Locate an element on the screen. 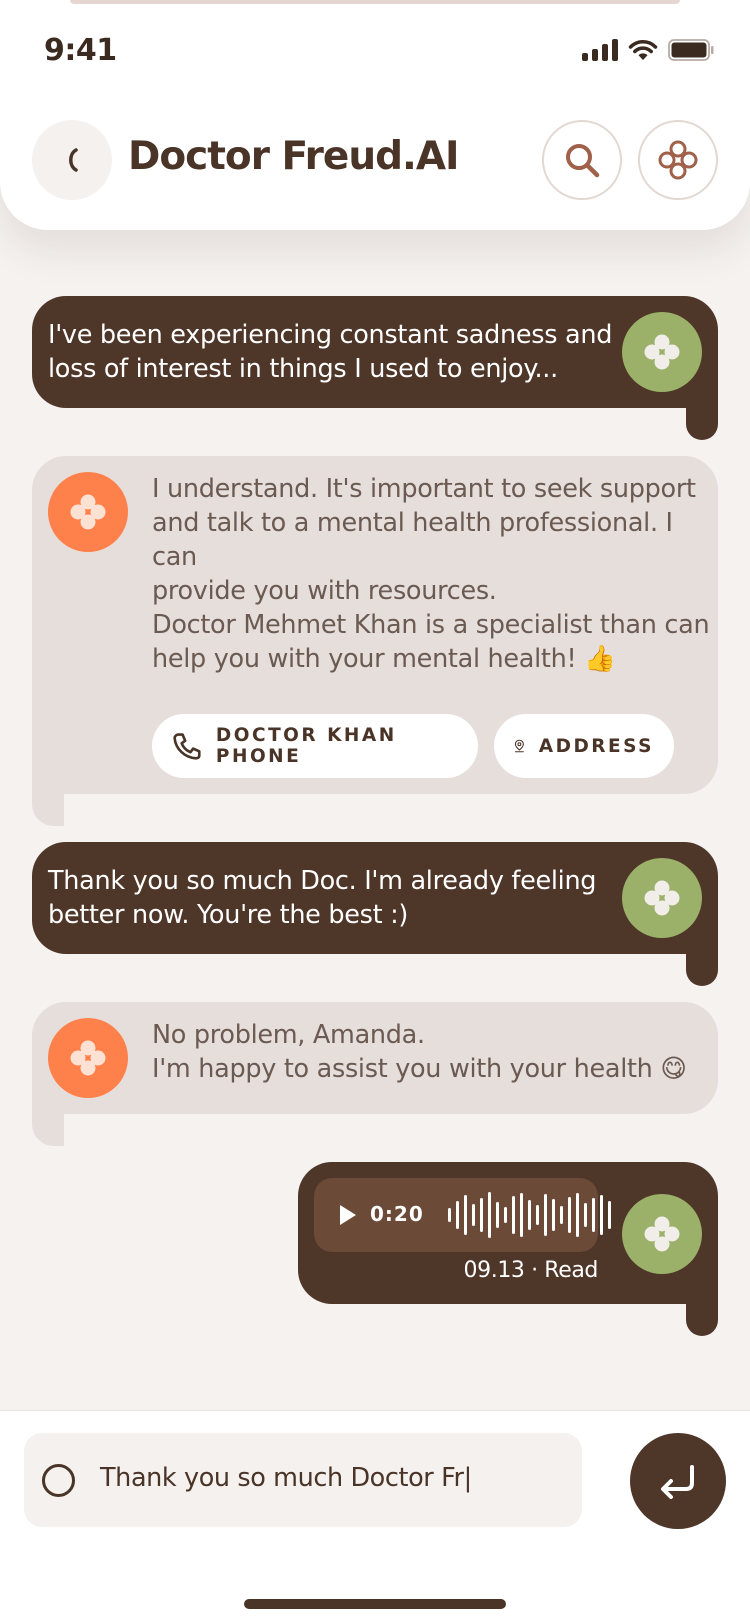 Image resolution: width=750 pixels, height=1624 pixels. message-line: help you with your mental health! 👍 is located at coordinates (384, 659).